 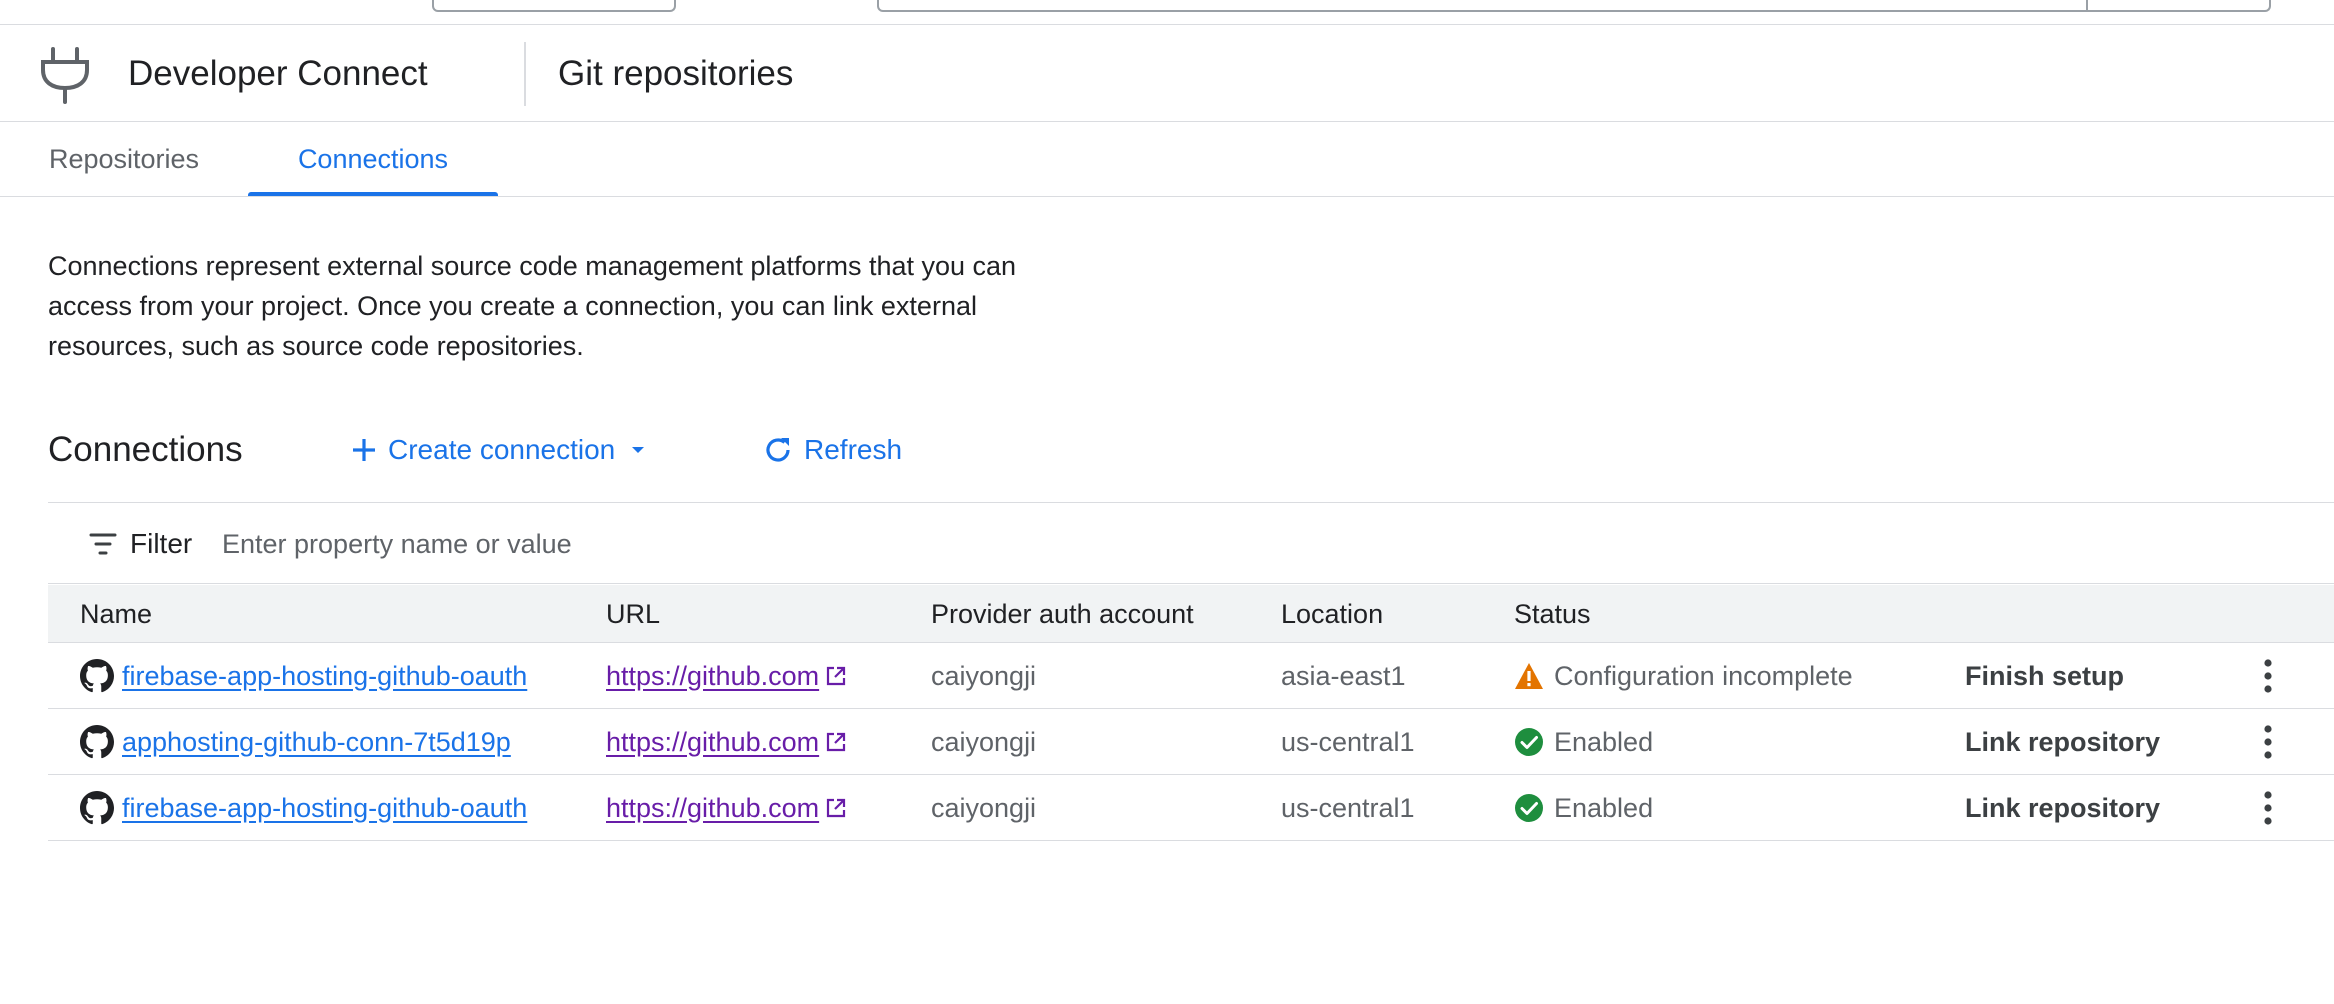 What do you see at coordinates (1062, 614) in the screenshot?
I see `column-header-provider-account: Provider auth account` at bounding box center [1062, 614].